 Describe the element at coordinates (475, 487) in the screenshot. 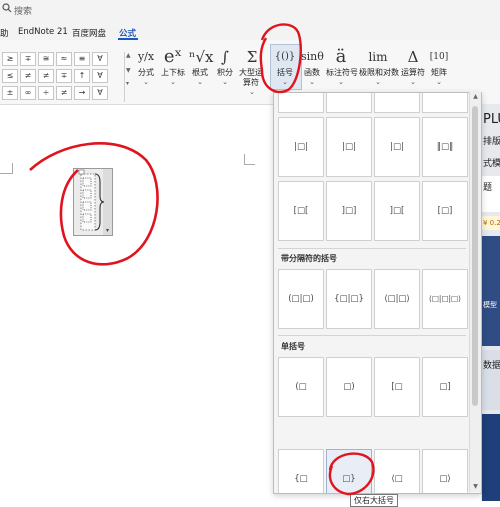

I see `scroll-down-arrow-icon: ▼` at that location.